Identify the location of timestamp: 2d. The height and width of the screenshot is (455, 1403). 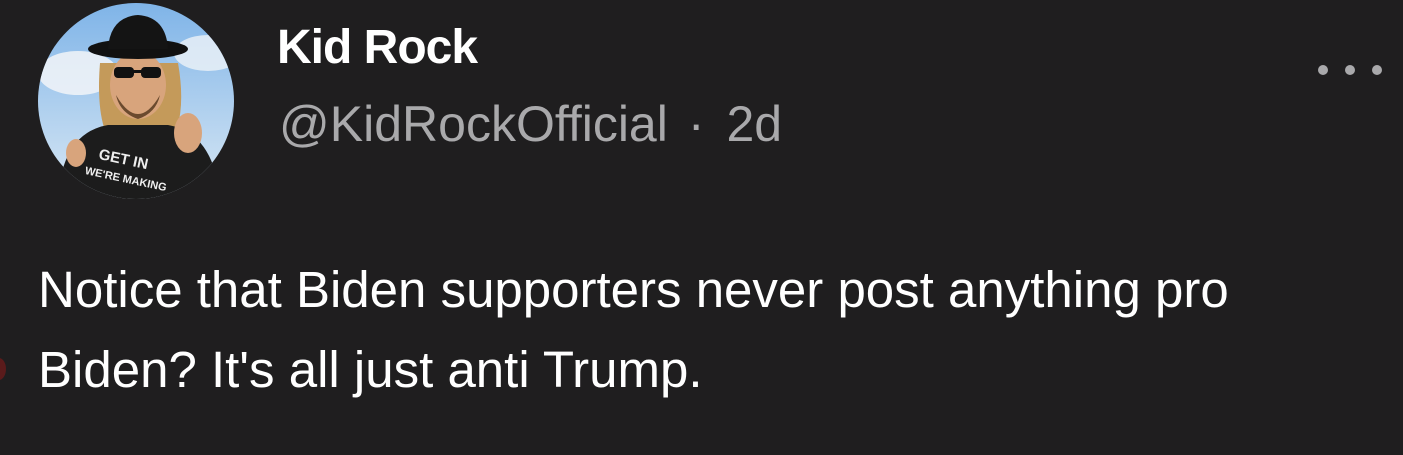
(755, 124).